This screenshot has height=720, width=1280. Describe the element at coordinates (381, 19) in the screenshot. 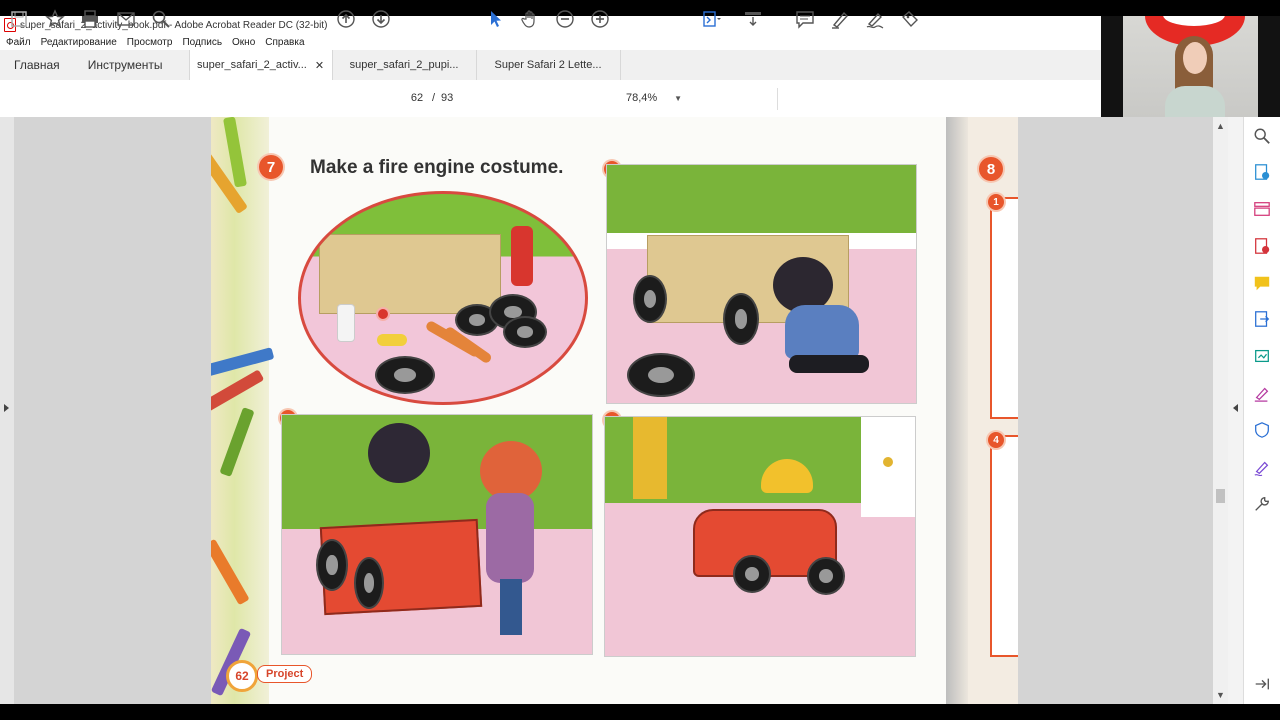

I see `next-page-icon` at that location.